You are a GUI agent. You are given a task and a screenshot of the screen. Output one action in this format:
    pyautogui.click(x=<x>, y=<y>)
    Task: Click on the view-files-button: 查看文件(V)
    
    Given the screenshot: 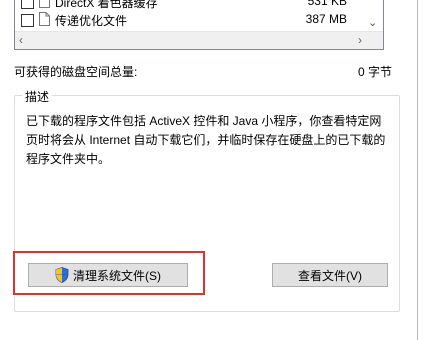 What is the action you would take?
    pyautogui.click(x=330, y=275)
    